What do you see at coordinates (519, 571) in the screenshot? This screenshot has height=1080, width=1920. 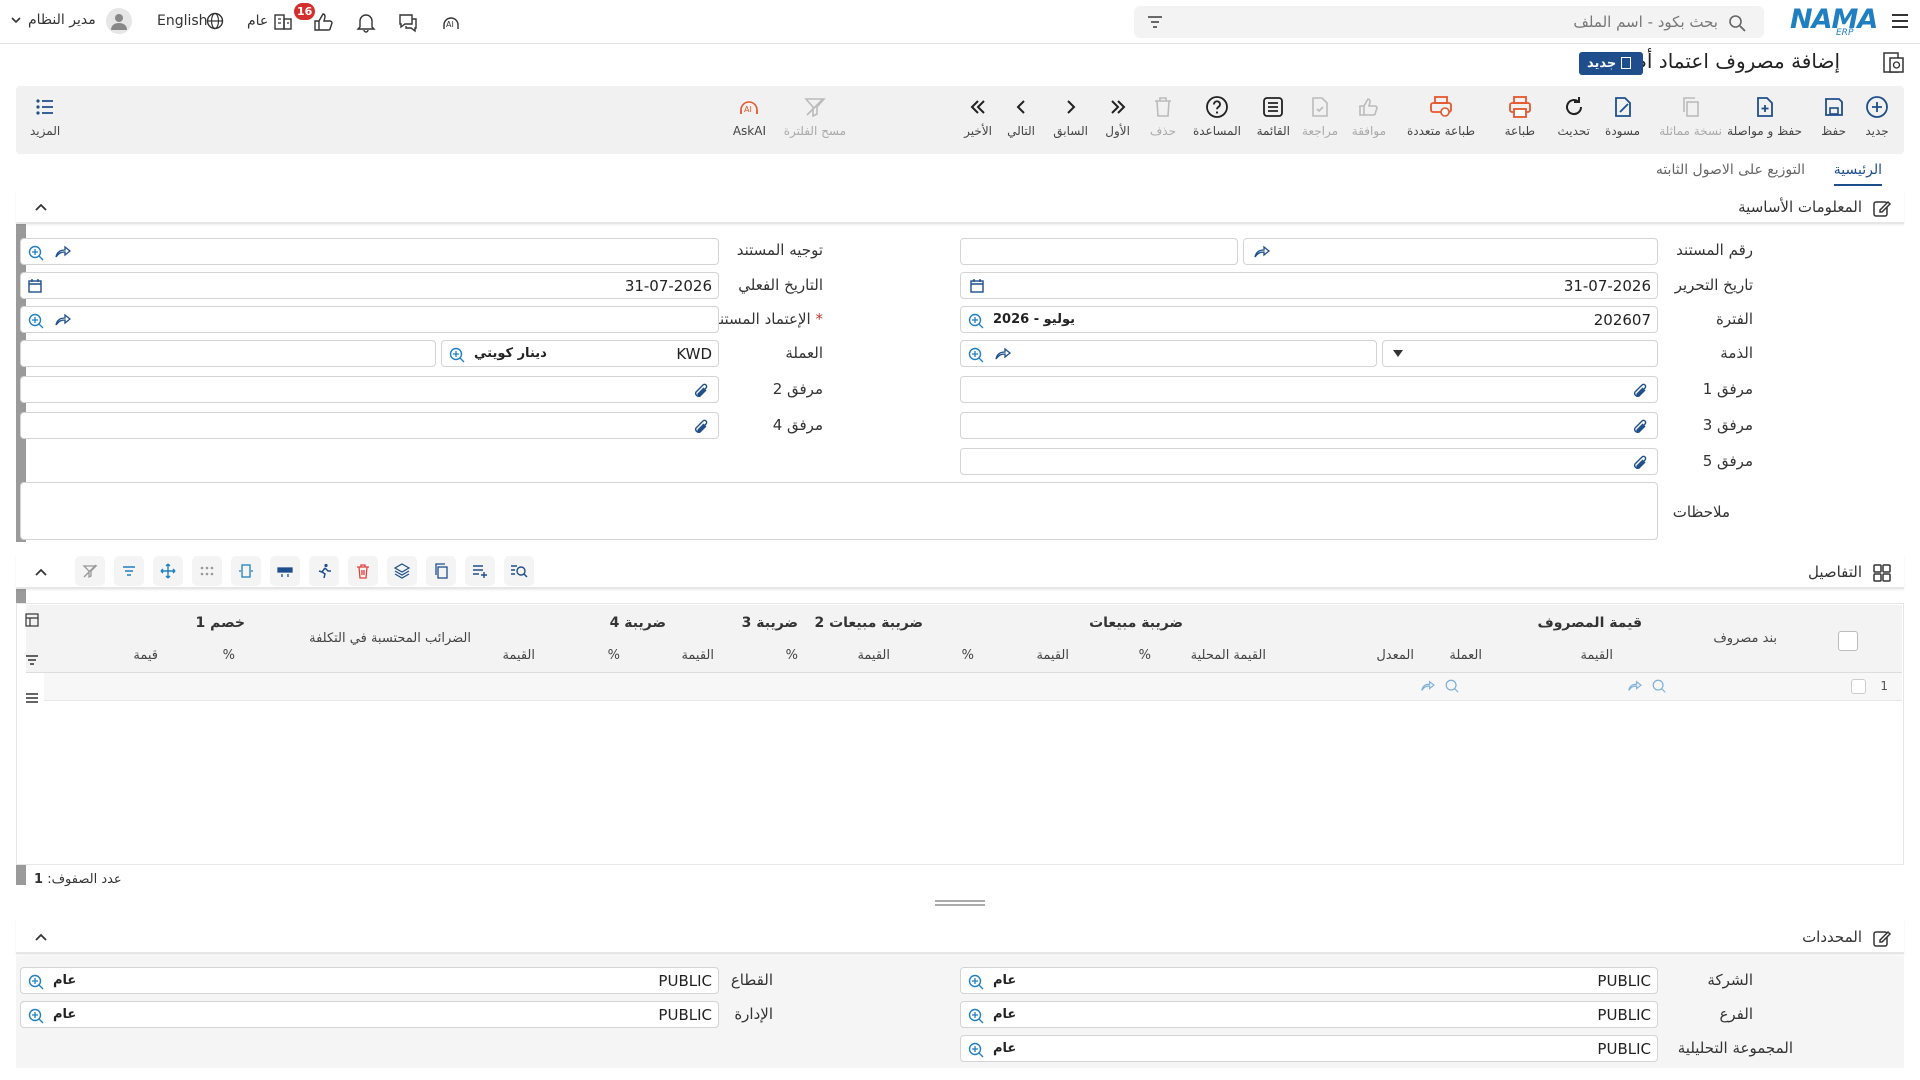 I see `search-rows-button` at bounding box center [519, 571].